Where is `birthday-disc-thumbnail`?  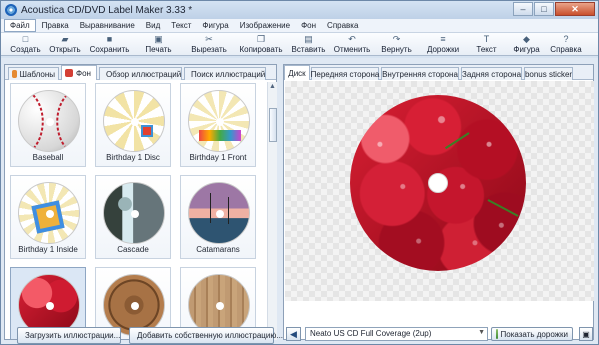 birthday-disc-thumbnail is located at coordinates (134, 121).